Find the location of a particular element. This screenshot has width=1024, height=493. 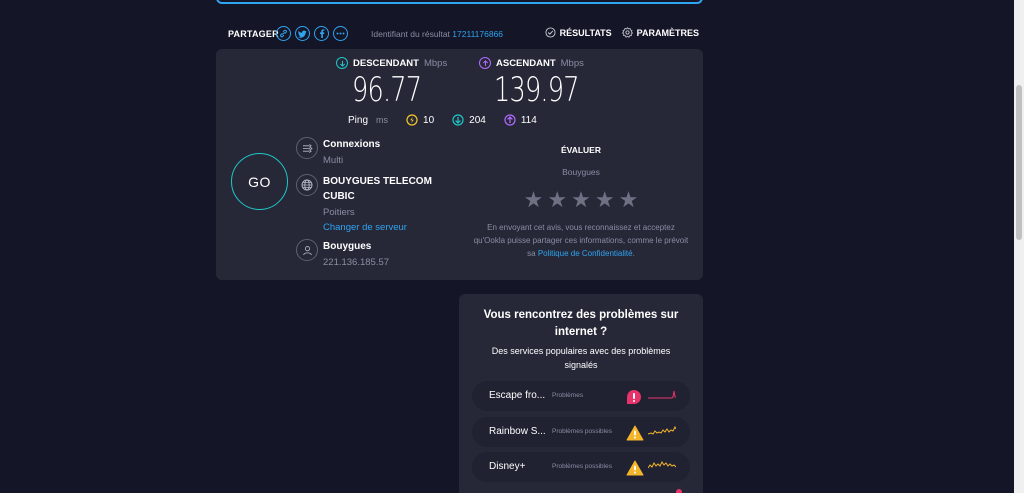

star-1: ★ is located at coordinates (534, 200).